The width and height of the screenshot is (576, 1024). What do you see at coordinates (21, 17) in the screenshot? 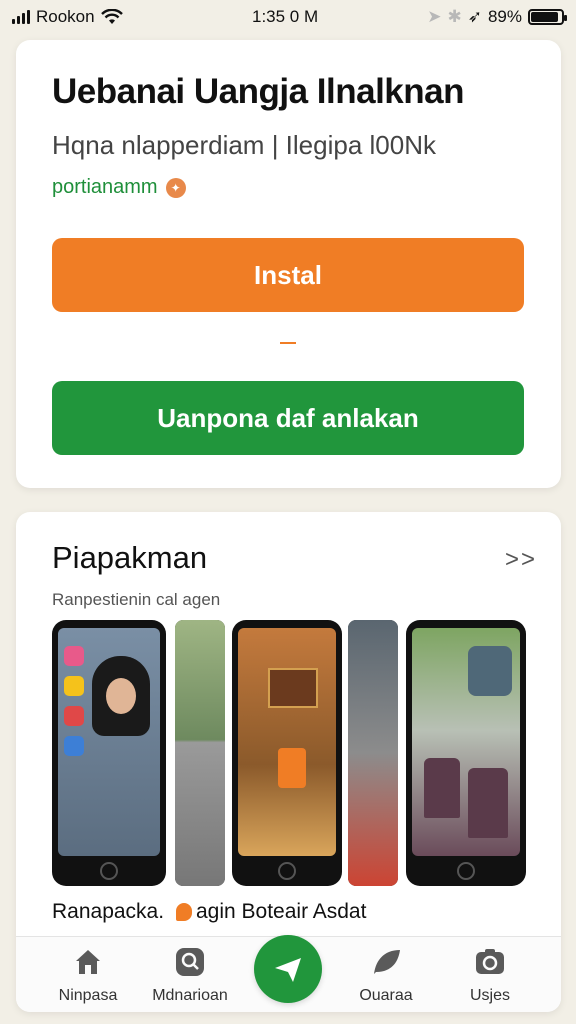
I see `signal-icon` at bounding box center [21, 17].